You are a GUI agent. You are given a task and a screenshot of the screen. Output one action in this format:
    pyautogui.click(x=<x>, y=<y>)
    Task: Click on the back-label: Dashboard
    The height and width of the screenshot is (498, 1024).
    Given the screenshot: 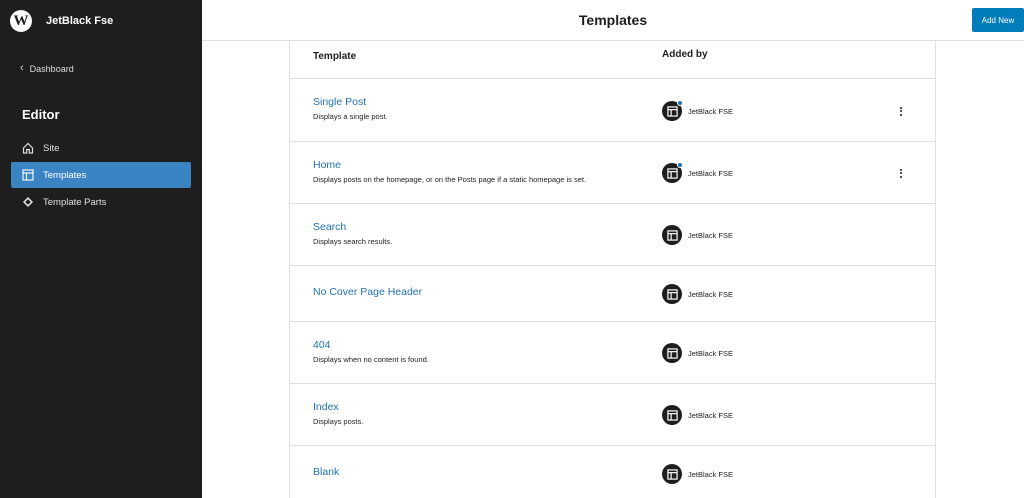 What is the action you would take?
    pyautogui.click(x=51, y=68)
    